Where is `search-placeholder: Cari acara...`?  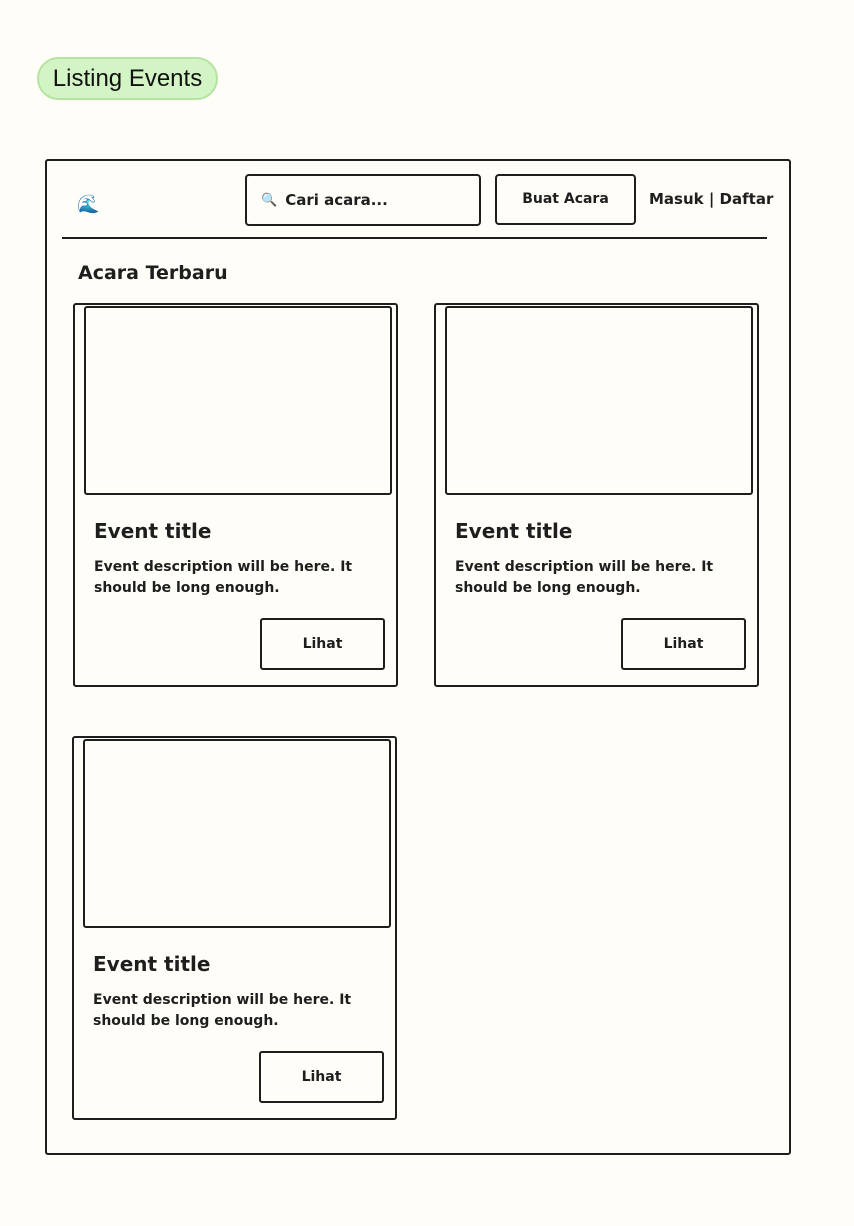
search-placeholder: Cari acara... is located at coordinates (336, 200).